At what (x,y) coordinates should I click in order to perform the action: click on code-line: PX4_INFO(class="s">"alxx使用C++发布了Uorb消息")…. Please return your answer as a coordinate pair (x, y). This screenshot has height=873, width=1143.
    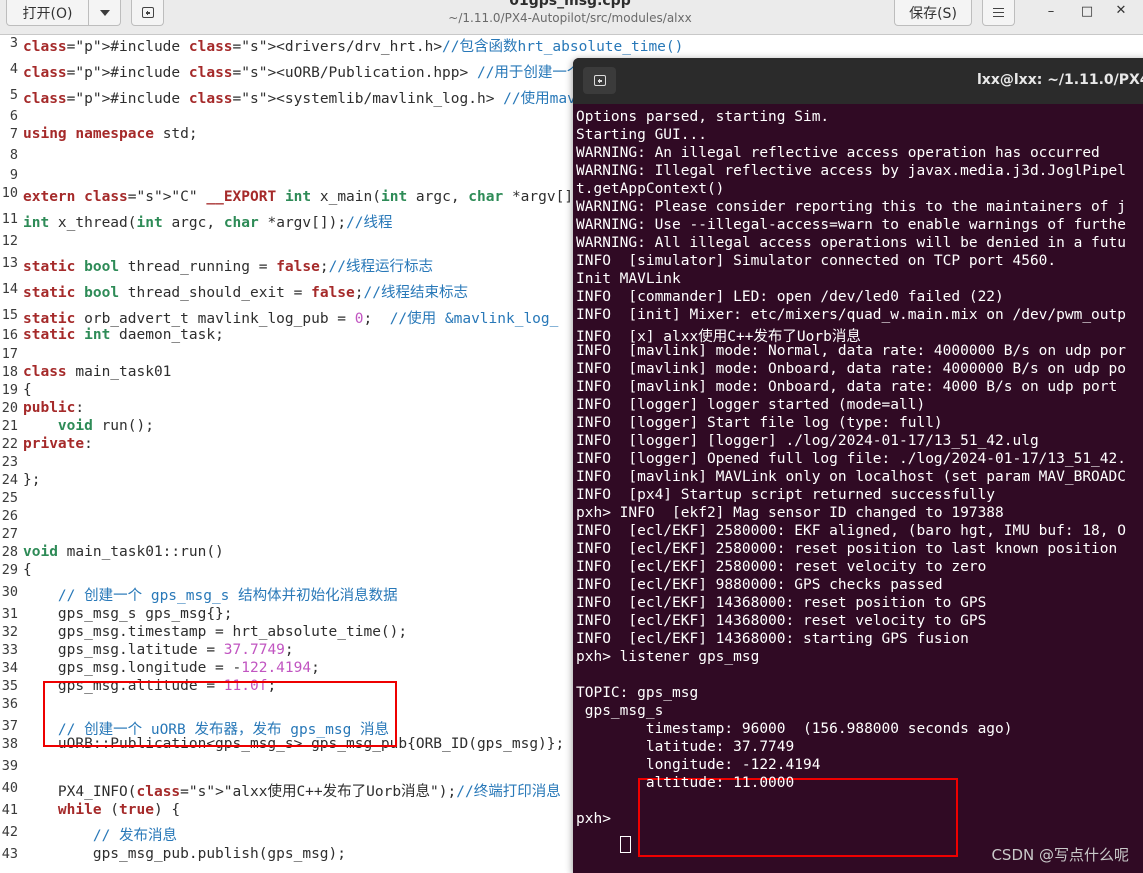
    Looking at the image, I should click on (292, 792).